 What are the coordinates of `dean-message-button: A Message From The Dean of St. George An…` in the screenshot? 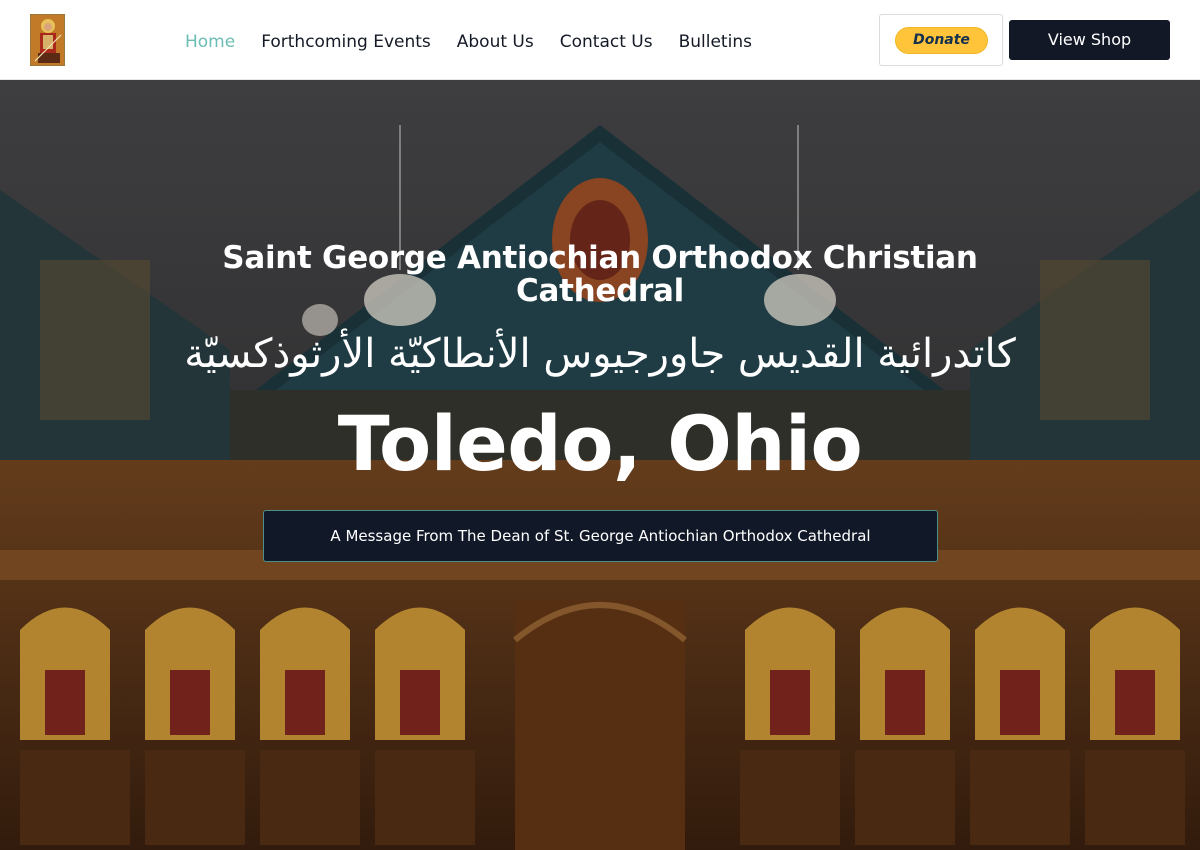 It's located at (600, 536).